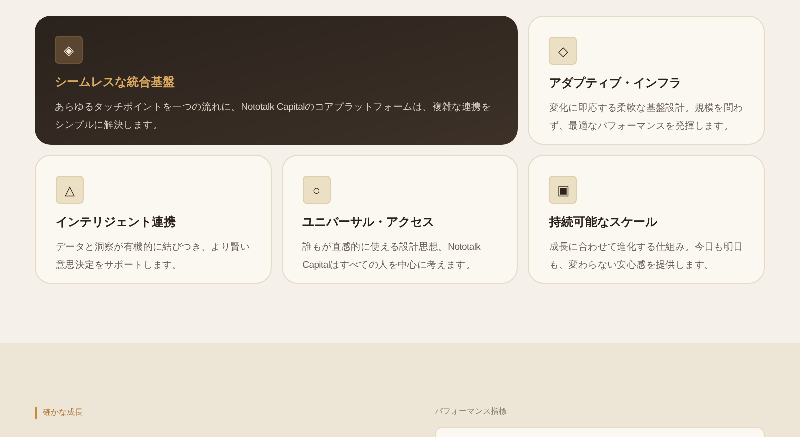 This screenshot has width=800, height=437. What do you see at coordinates (563, 190) in the screenshot?
I see `shape-icon: ▣` at bounding box center [563, 190].